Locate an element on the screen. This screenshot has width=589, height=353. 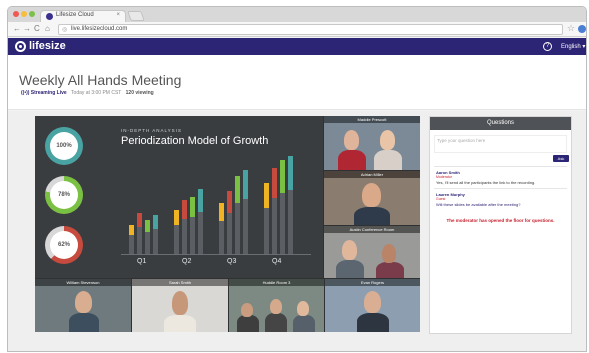
participant-name: Austin Conference Room is located at coordinates (372, 229).